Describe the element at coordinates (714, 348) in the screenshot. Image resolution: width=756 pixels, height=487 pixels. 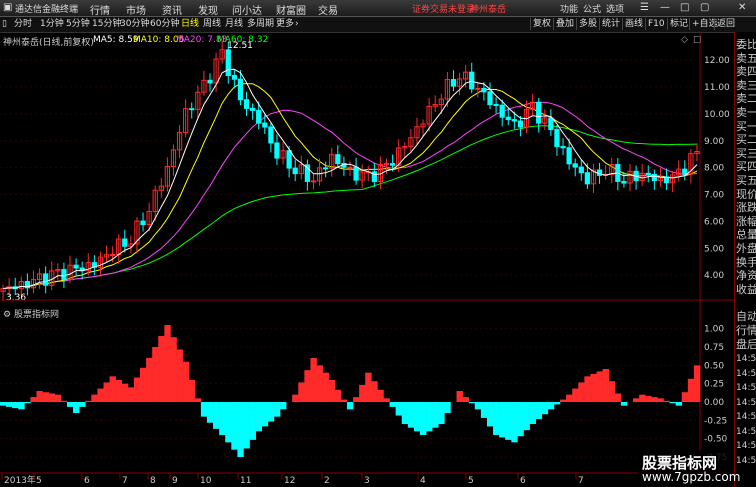
I see `indicator-tick-label: 0.75` at that location.